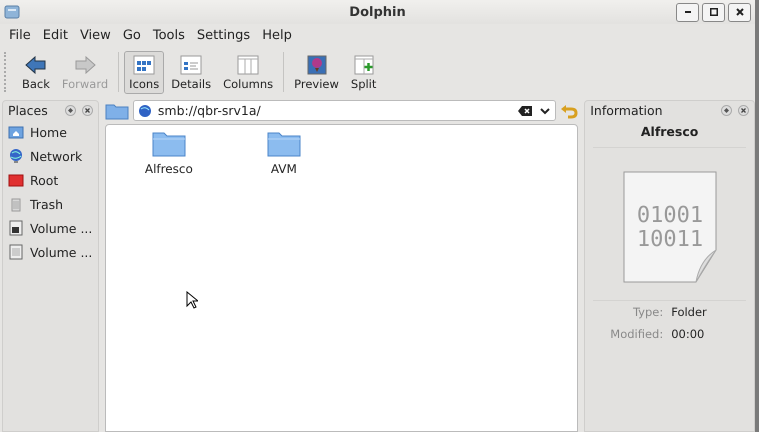 The width and height of the screenshot is (759, 432). What do you see at coordinates (689, 312) in the screenshot?
I see `field-value: Folder` at bounding box center [689, 312].